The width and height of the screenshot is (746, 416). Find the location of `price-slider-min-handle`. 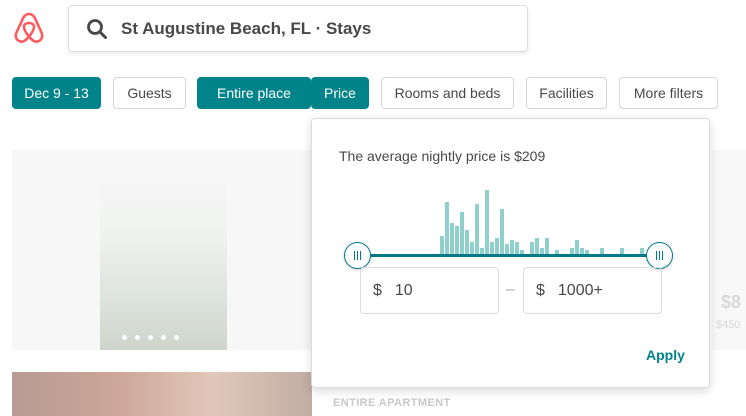

price-slider-min-handle is located at coordinates (357, 255).